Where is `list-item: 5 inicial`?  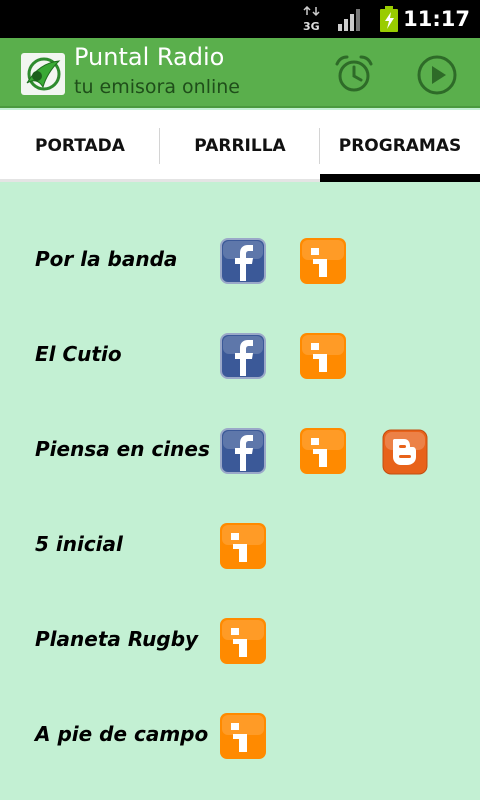
list-item: 5 inicial is located at coordinates (240, 546).